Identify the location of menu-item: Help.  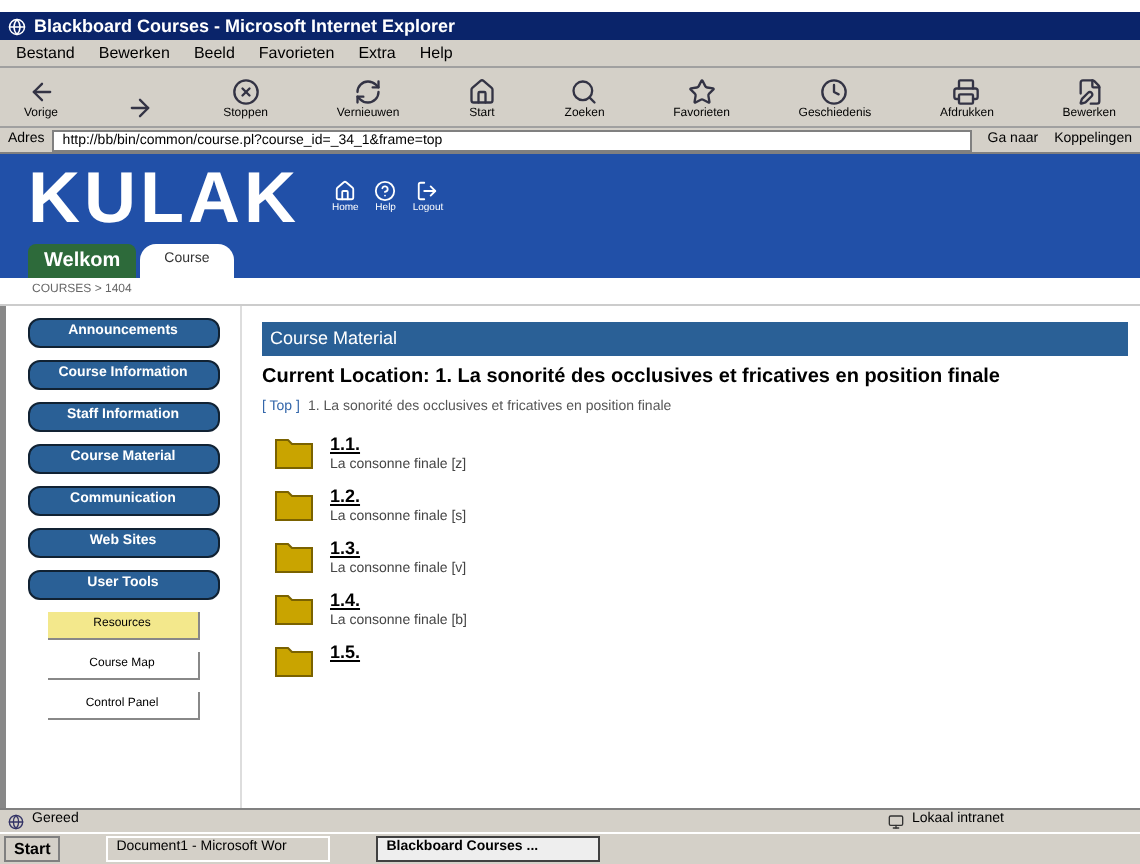
(436, 53).